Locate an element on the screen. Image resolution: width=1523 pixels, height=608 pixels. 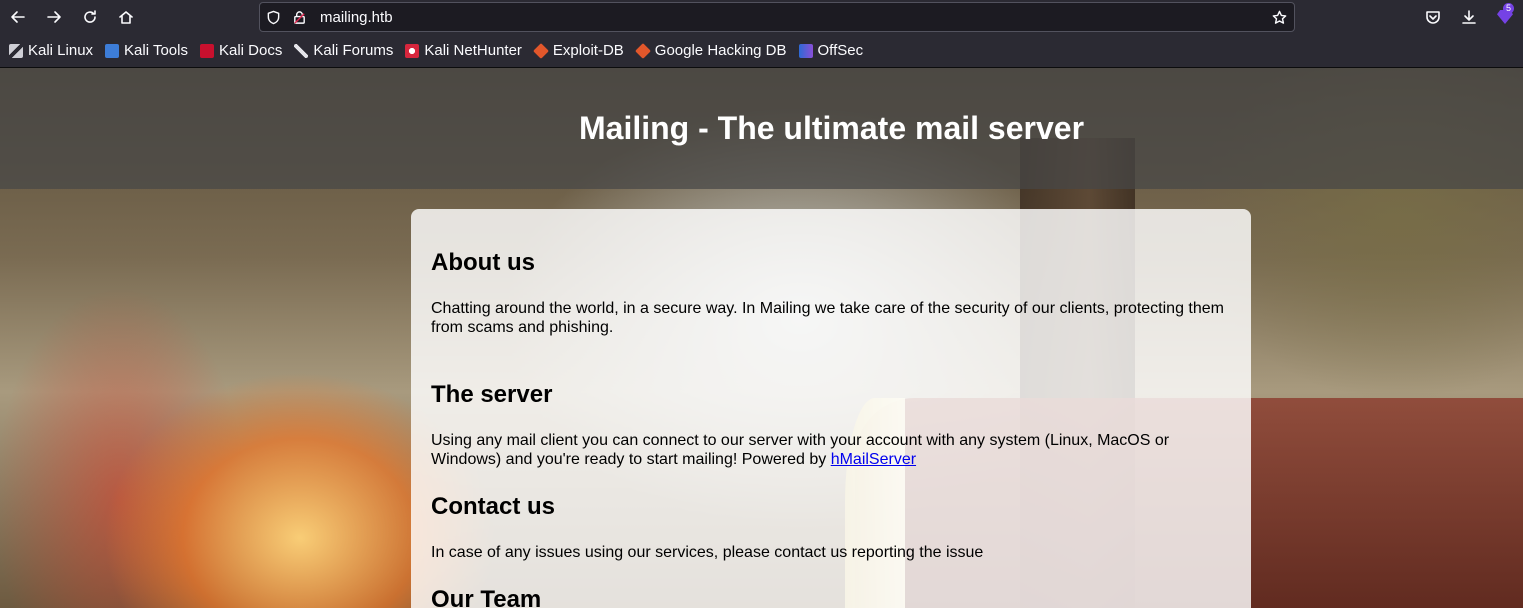
url-text: mailing.htb is located at coordinates (792, 17).